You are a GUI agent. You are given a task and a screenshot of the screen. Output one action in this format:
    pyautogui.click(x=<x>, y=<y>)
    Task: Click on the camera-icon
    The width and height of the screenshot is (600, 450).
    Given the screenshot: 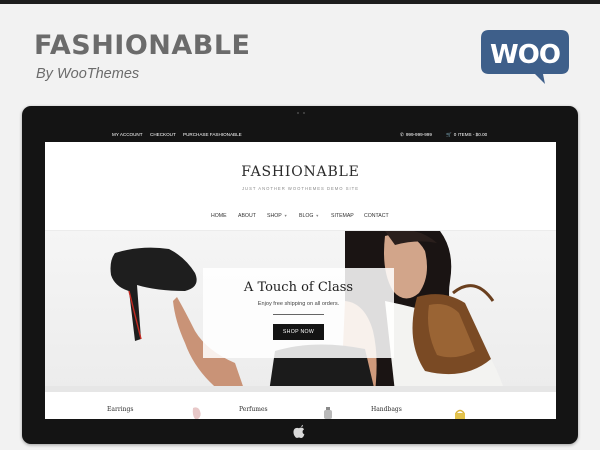 What is the action you would take?
    pyautogui.click(x=301, y=113)
    